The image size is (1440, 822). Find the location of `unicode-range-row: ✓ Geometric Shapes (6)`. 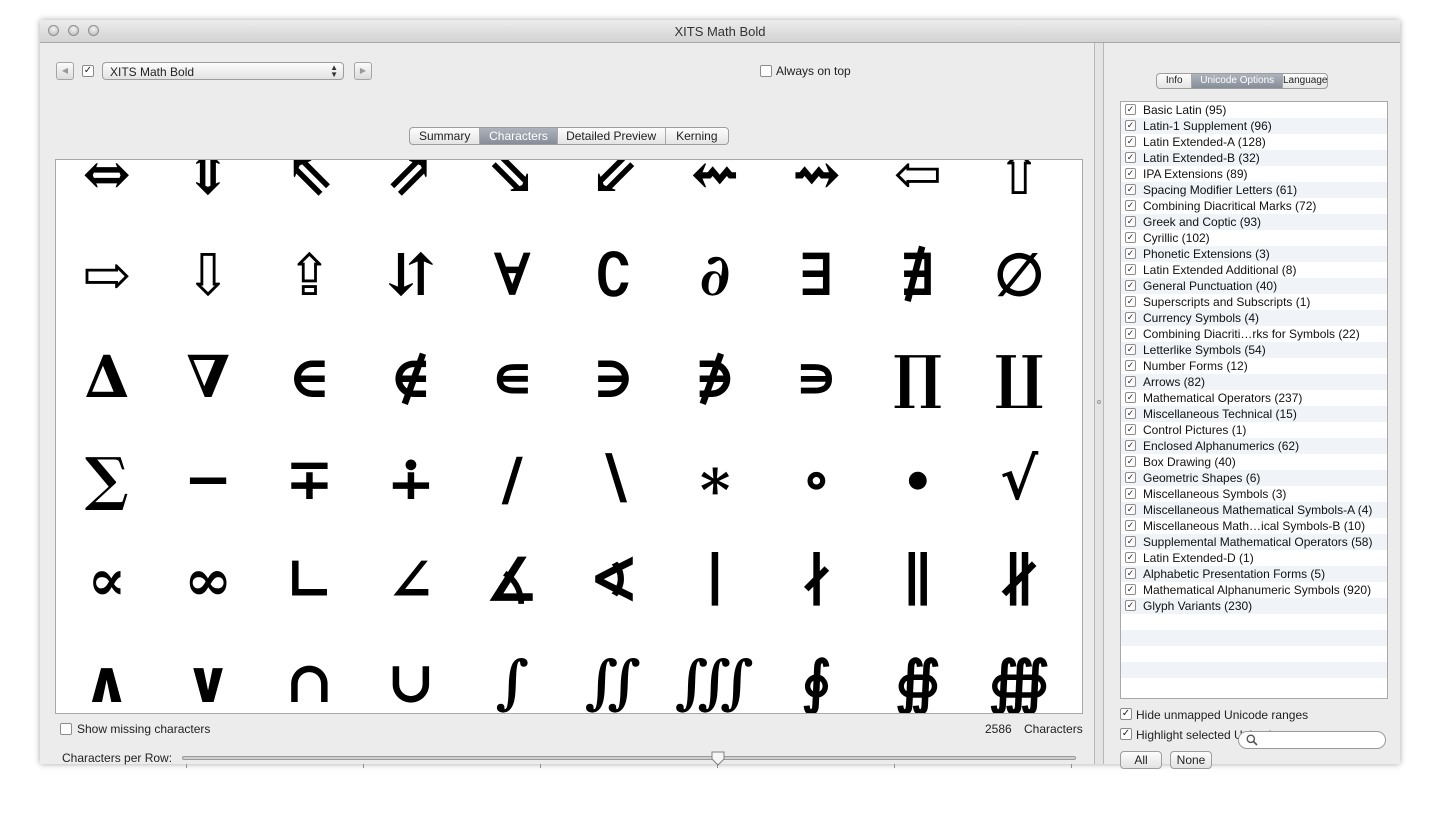

unicode-range-row: ✓ Geometric Shapes (6) is located at coordinates (1254, 478).